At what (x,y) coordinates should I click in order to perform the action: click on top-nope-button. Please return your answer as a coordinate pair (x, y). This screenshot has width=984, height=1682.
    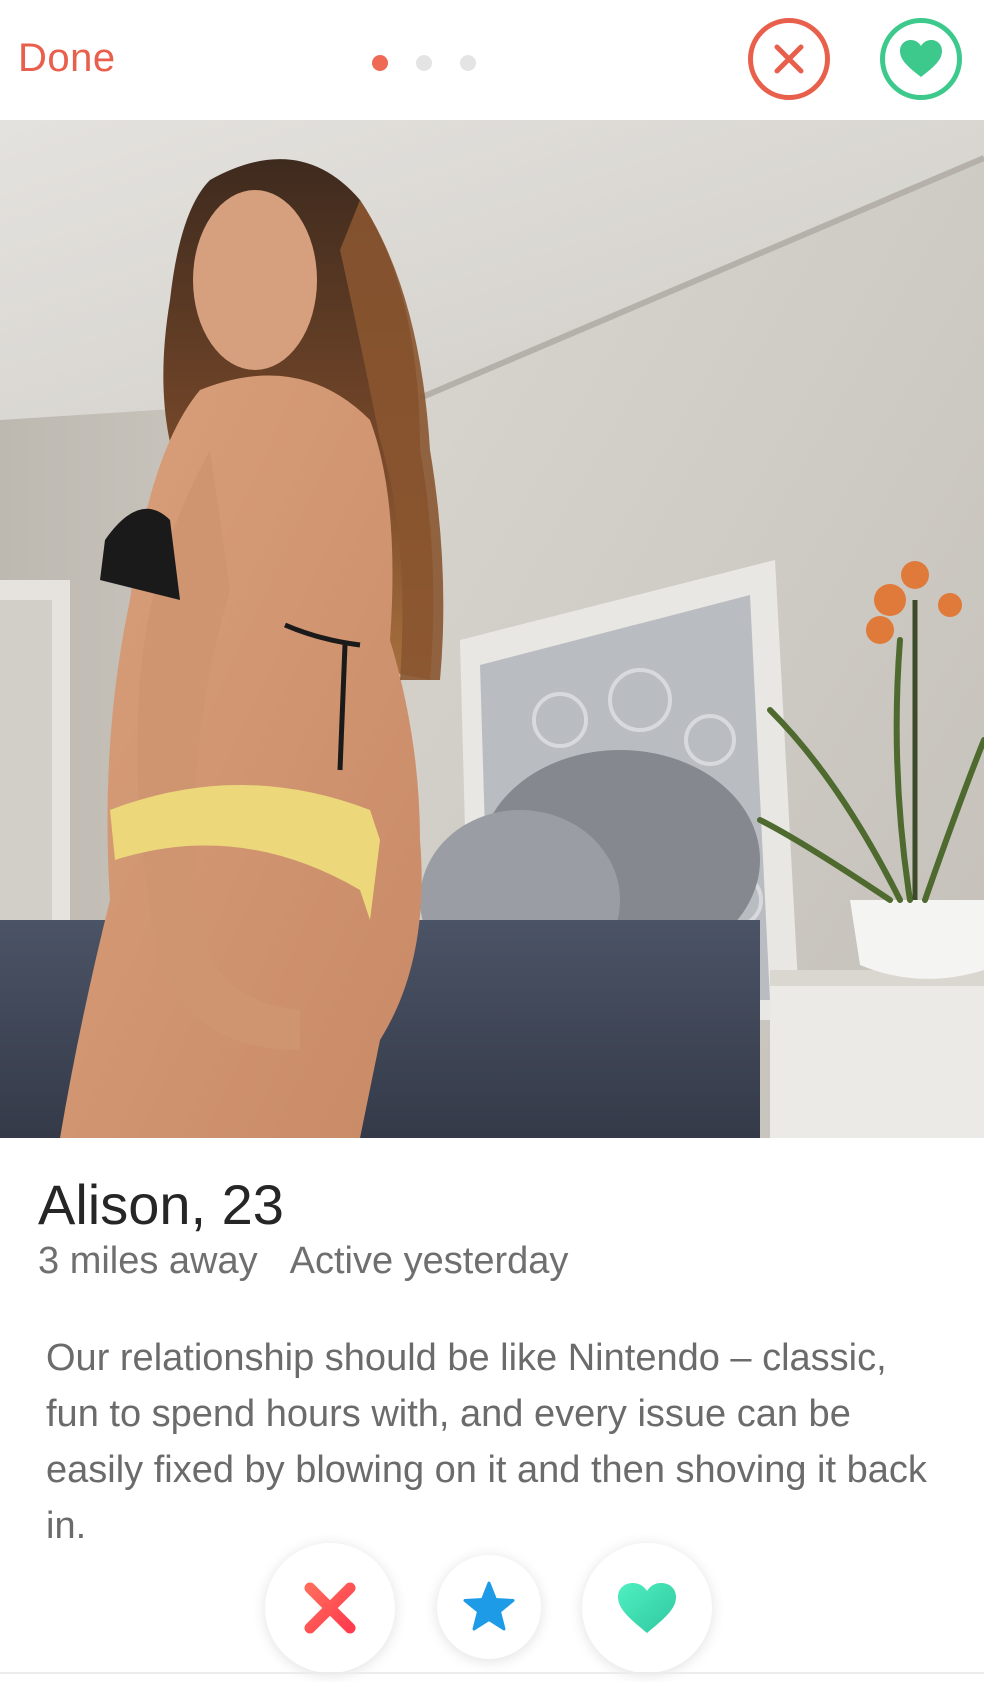
    Looking at the image, I should click on (789, 59).